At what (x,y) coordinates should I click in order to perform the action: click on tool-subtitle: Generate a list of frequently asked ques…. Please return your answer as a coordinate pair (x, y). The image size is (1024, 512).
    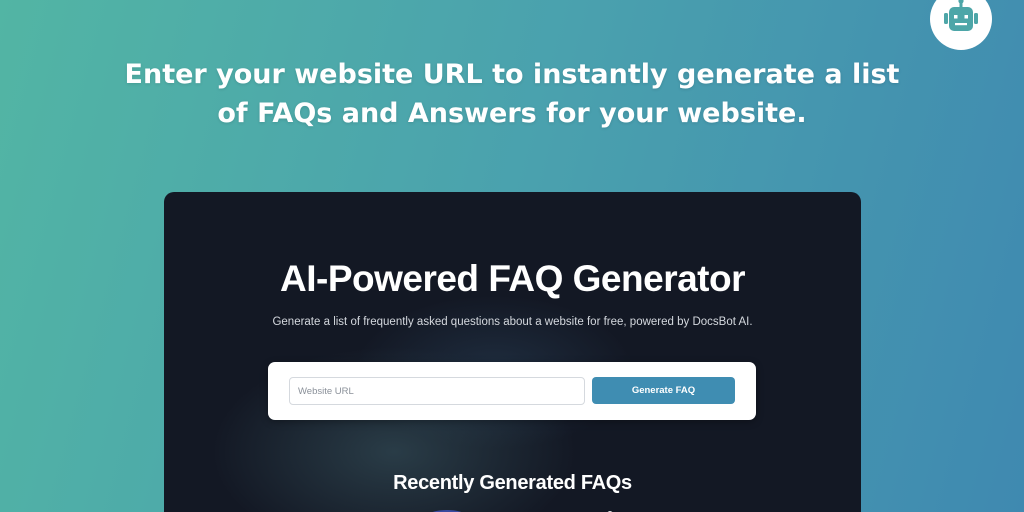
    Looking at the image, I should click on (512, 322).